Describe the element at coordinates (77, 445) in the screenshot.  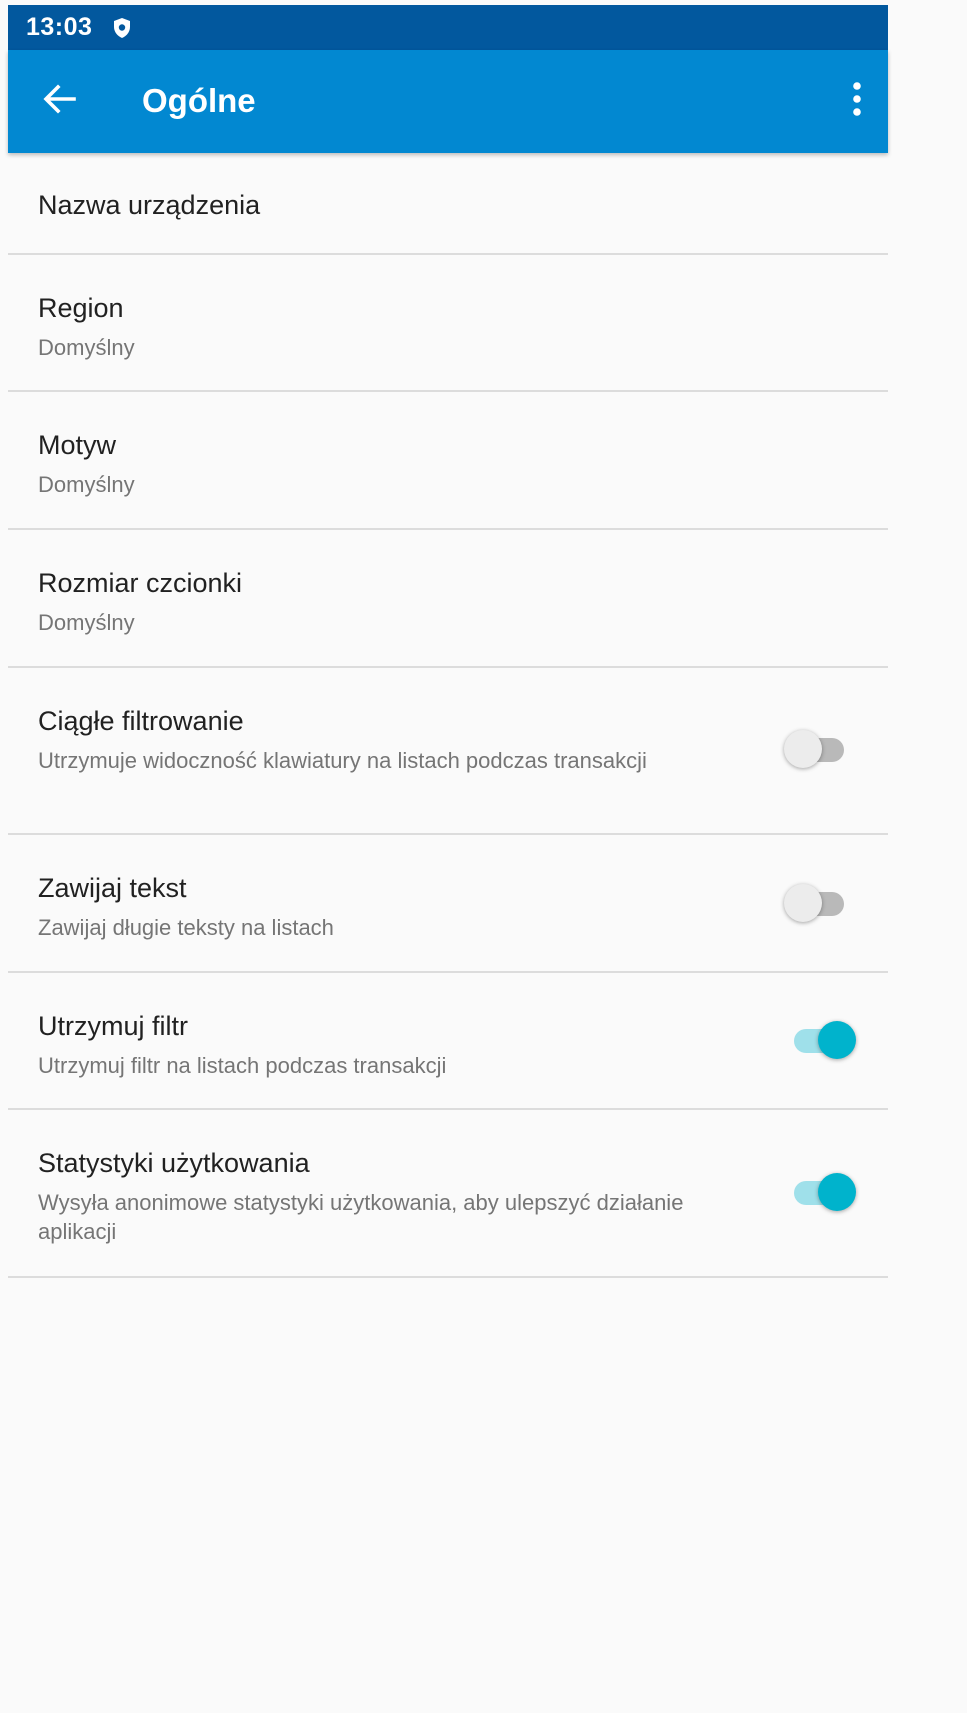
I see `setting-title: Motyw` at that location.